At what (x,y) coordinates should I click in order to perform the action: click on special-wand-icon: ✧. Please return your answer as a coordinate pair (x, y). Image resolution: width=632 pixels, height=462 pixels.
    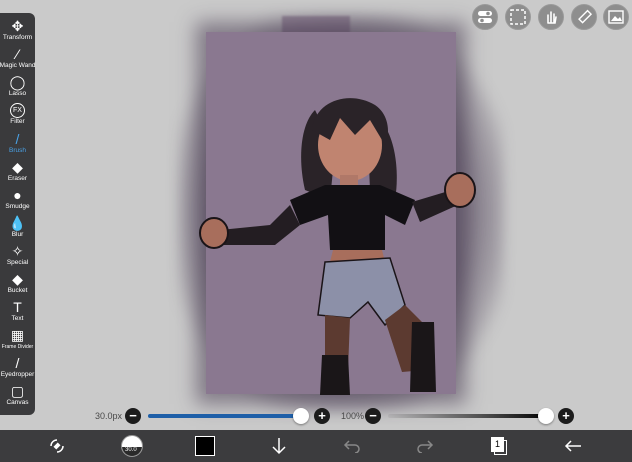
    Looking at the image, I should click on (17, 251).